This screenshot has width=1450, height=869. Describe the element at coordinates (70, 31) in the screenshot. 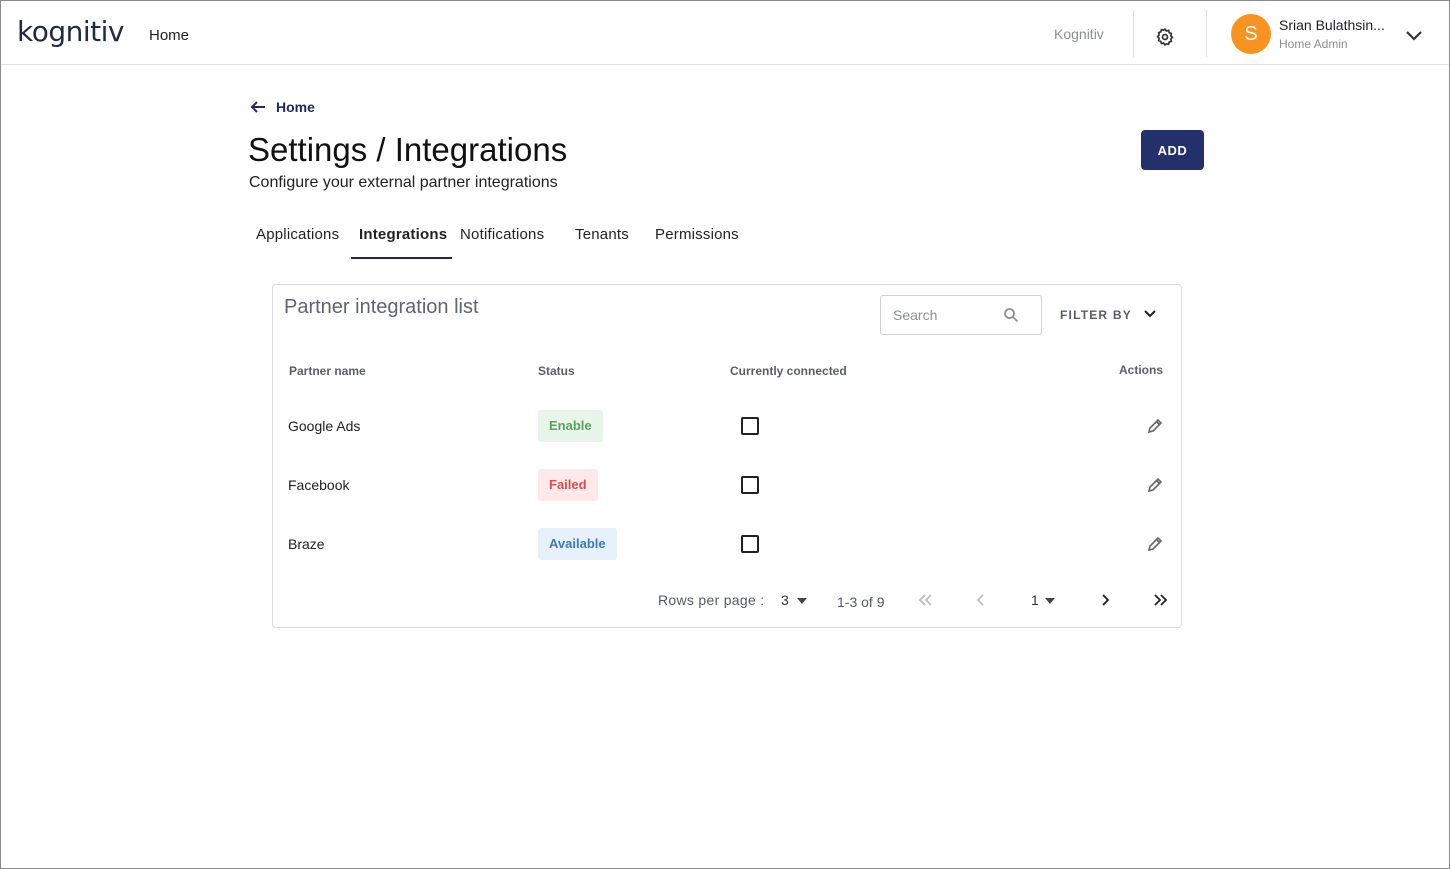

I see `kognitiv-logo: kognitiv` at that location.